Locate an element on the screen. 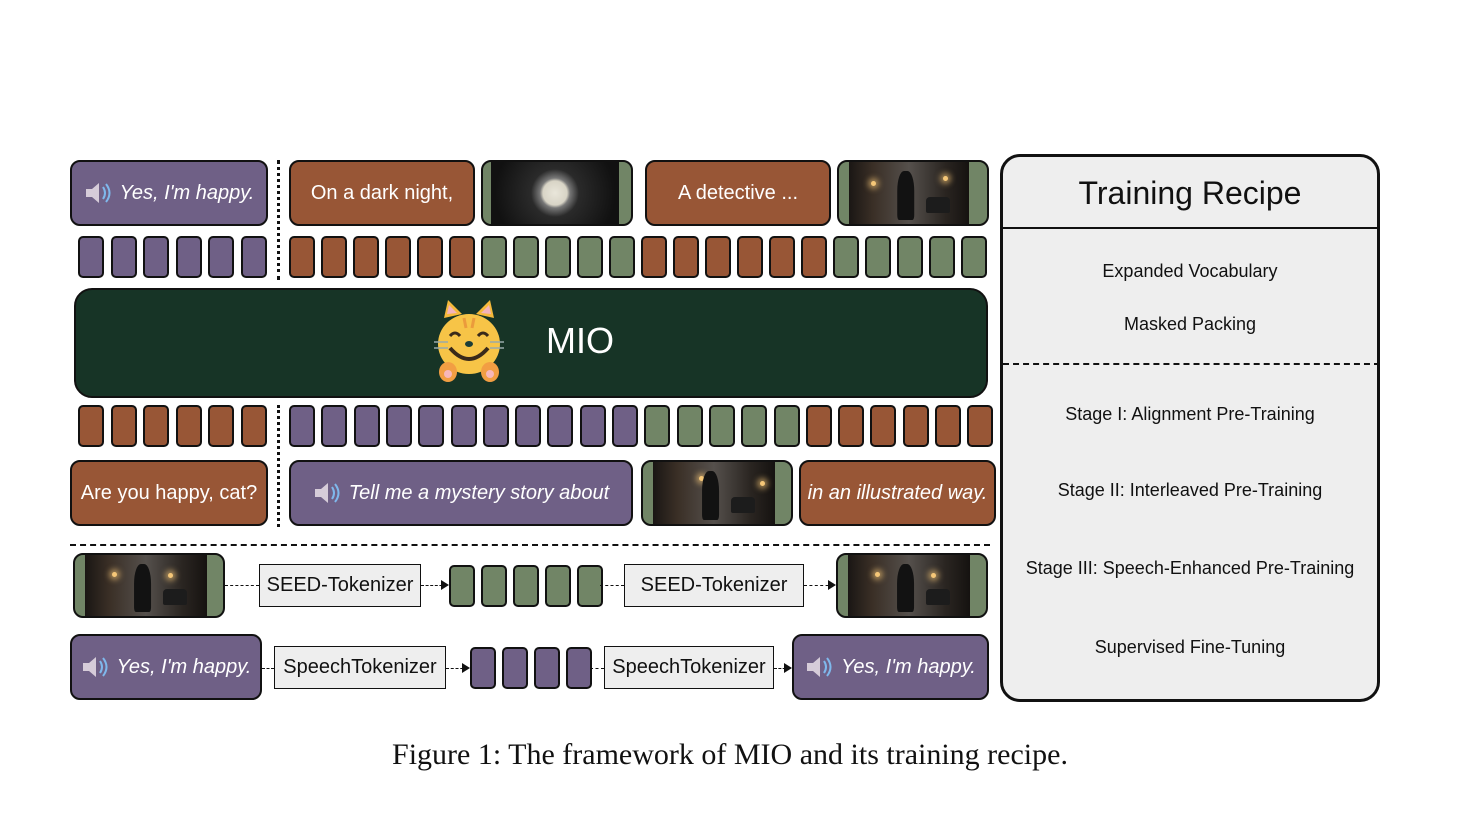 The height and width of the screenshot is (824, 1460). seed-tokenizer-encoder: SEED-Tokenizer is located at coordinates (340, 585).